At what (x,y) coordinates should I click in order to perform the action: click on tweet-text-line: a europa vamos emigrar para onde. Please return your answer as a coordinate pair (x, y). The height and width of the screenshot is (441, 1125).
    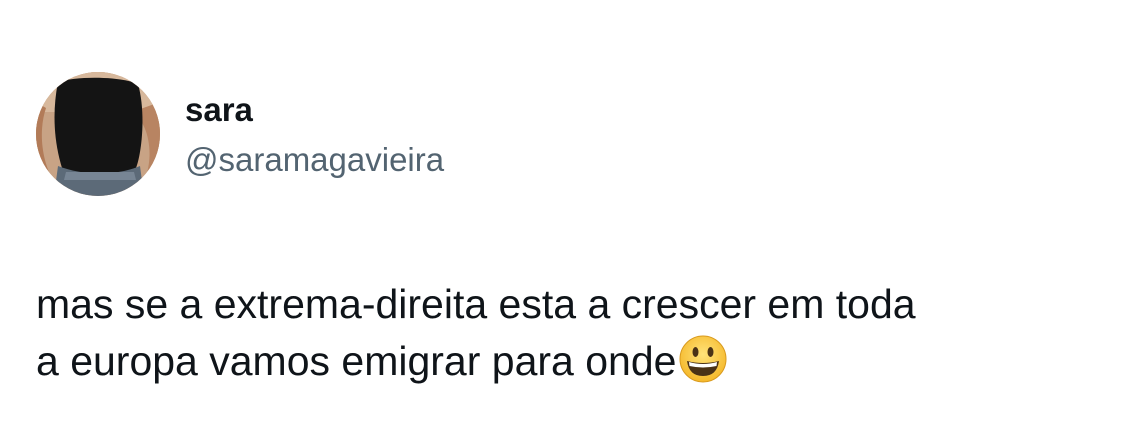
    Looking at the image, I should click on (566, 361).